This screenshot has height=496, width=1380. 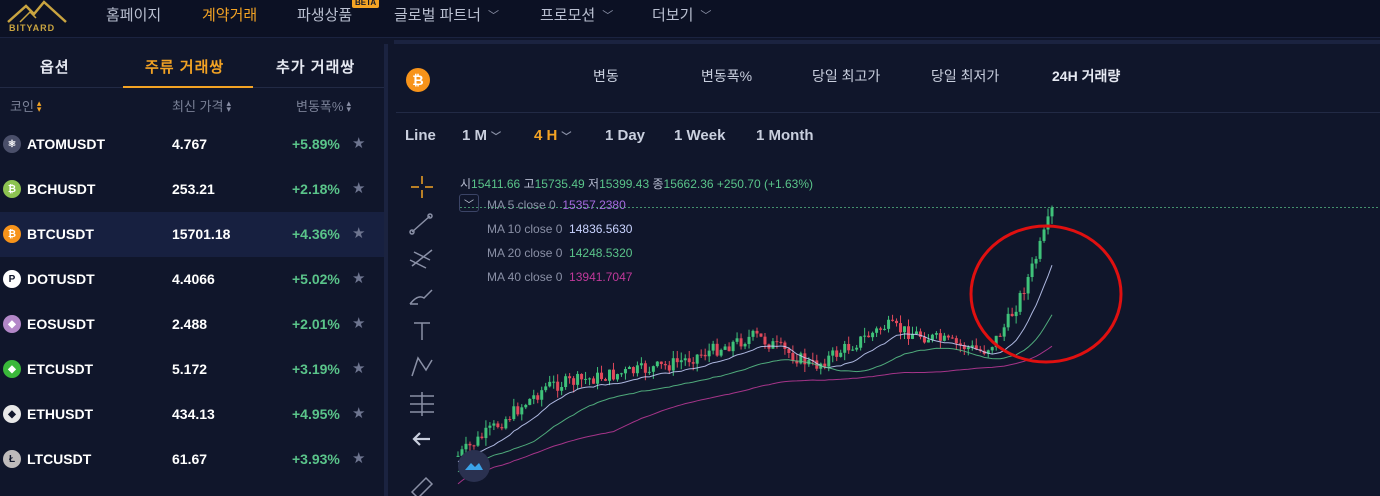 What do you see at coordinates (316, 279) in the screenshot?
I see `coin-change: +5.02%` at bounding box center [316, 279].